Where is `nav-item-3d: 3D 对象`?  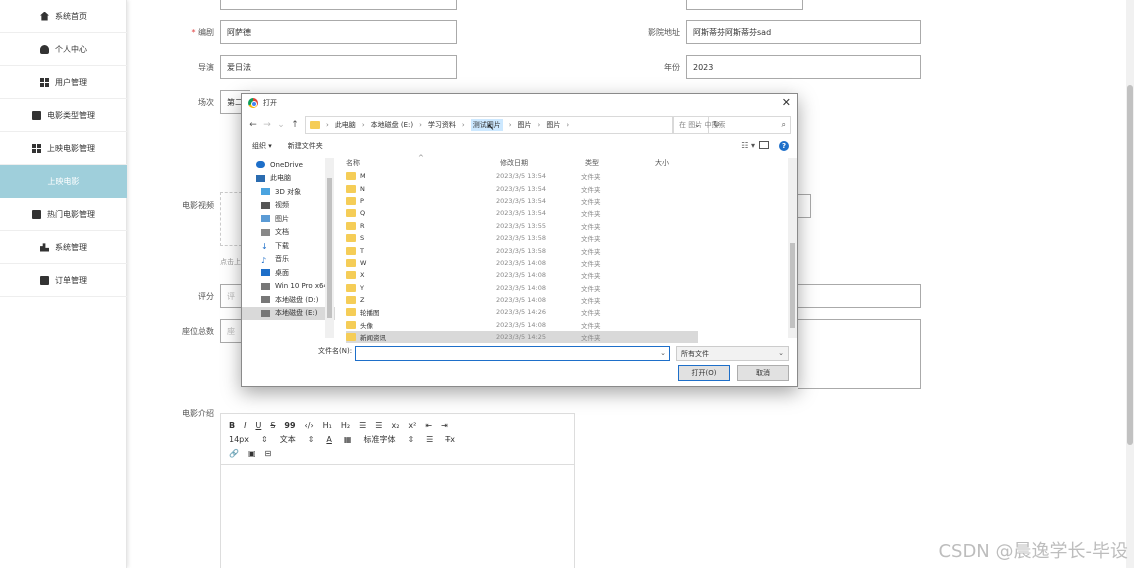 nav-item-3d: 3D 对象 is located at coordinates (288, 192).